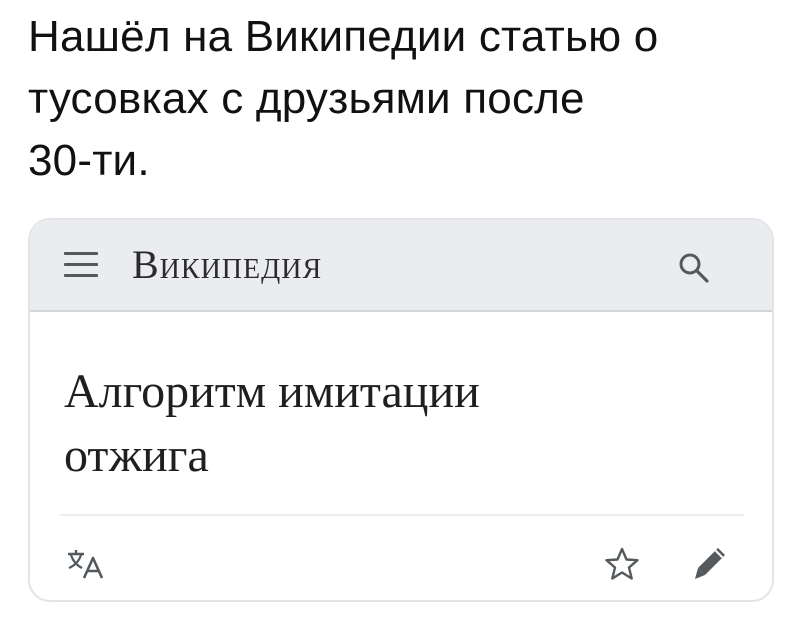 This screenshot has width=800, height=630. What do you see at coordinates (306, 98) in the screenshot?
I see `post-text-line: тусовках с друзьями после` at bounding box center [306, 98].